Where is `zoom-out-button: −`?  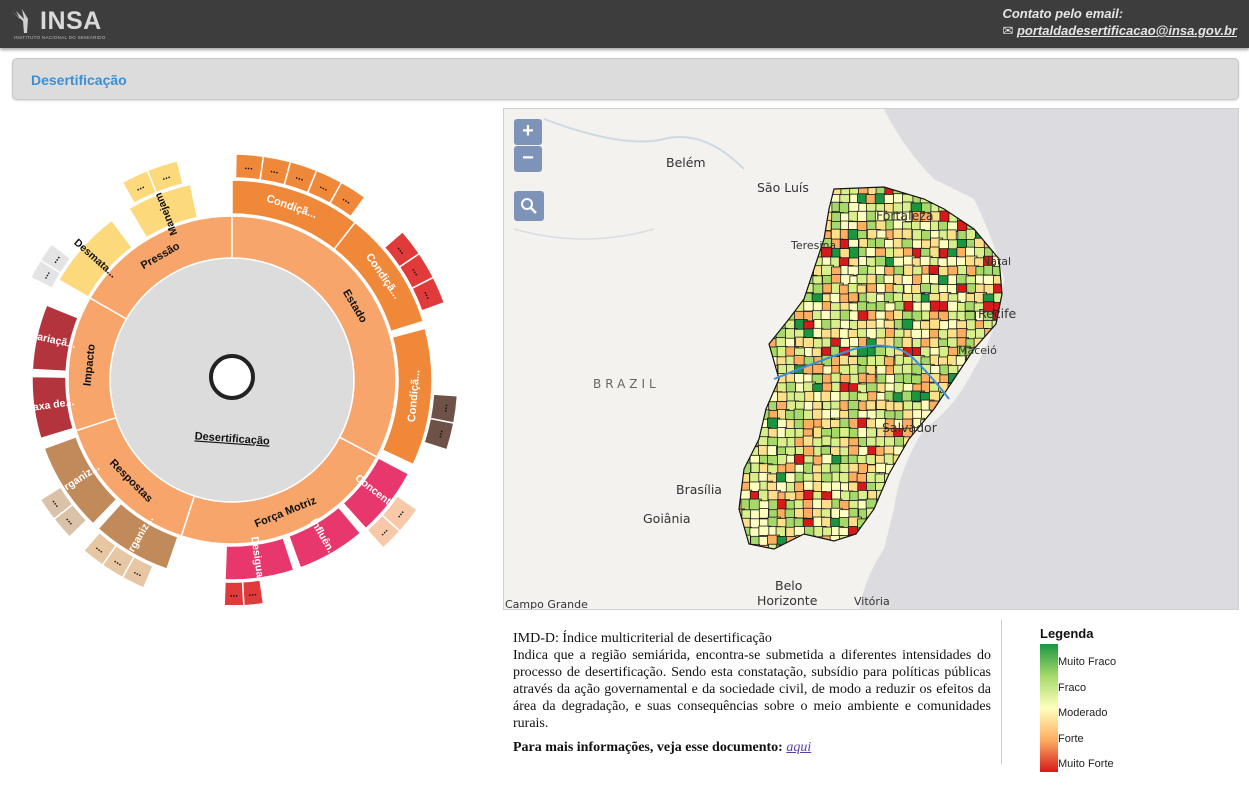
zoom-out-button: − is located at coordinates (528, 159).